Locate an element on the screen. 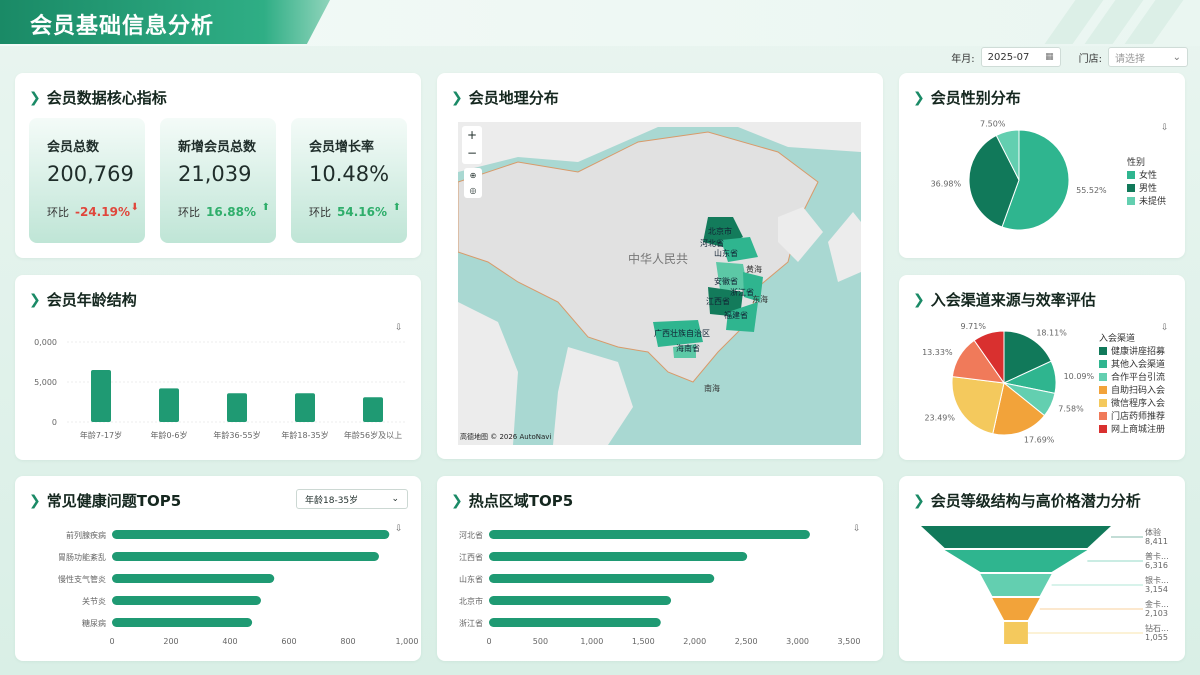  legend-item: 其他入会渠道 is located at coordinates (1132, 363).